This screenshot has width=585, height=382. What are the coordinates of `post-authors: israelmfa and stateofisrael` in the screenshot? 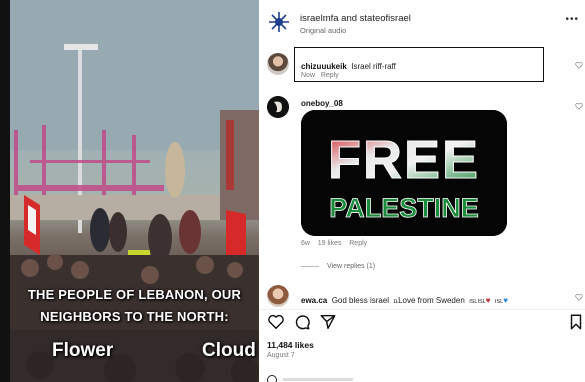 It's located at (355, 18).